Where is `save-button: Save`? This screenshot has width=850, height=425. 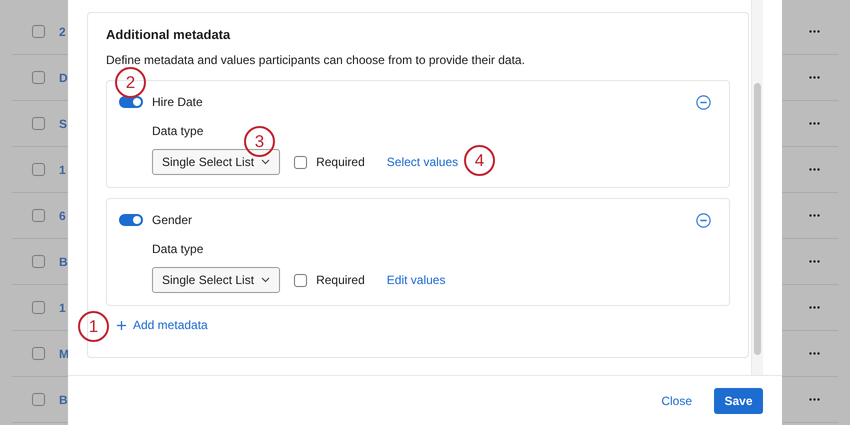 save-button: Save is located at coordinates (738, 401).